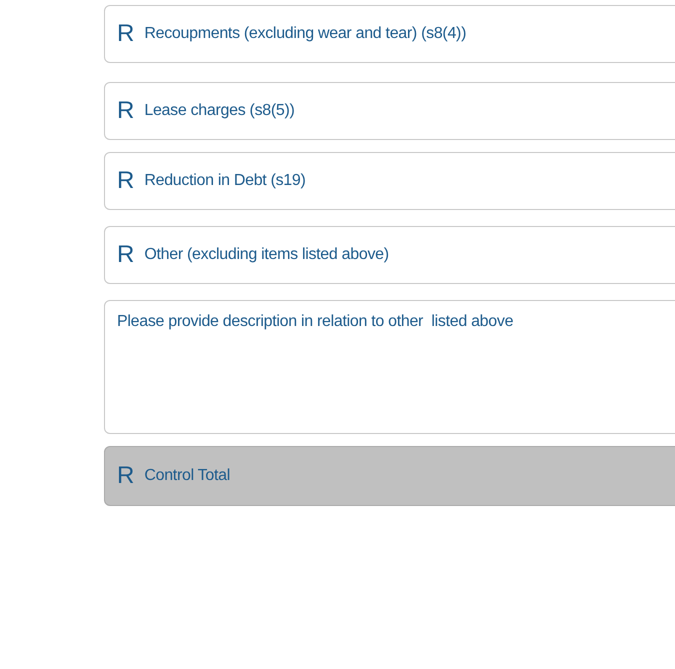 The width and height of the screenshot is (675, 669). What do you see at coordinates (266, 255) in the screenshot?
I see `field-label: Other (excluding items listed above)` at bounding box center [266, 255].